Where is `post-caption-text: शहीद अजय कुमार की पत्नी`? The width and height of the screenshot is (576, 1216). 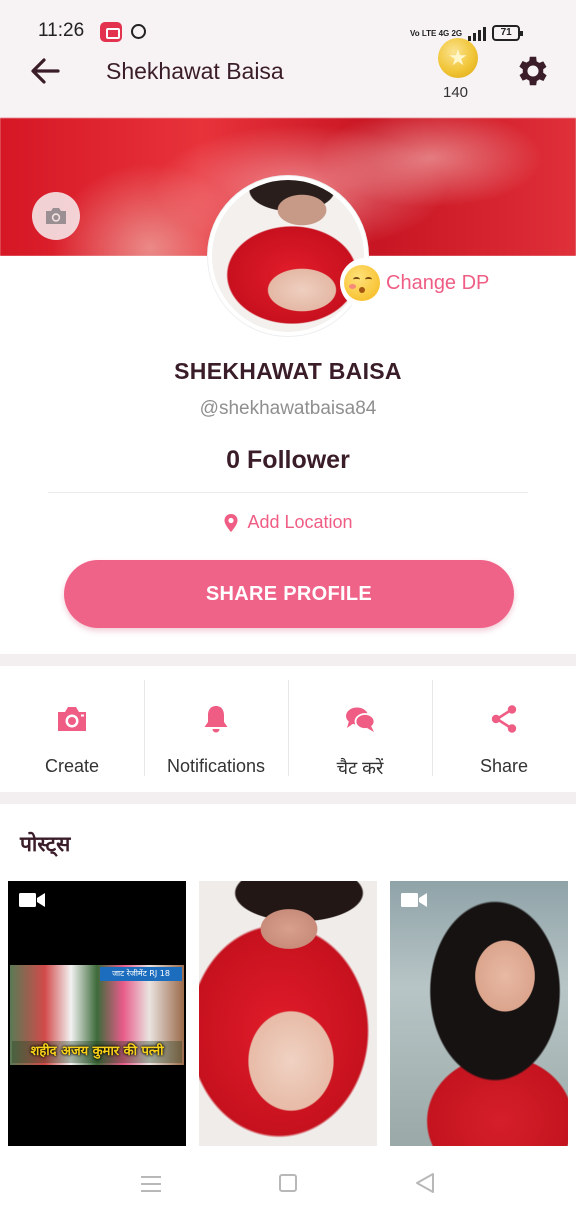
post-caption-text: शहीद अजय कुमार की पत्नी is located at coordinates (97, 1052).